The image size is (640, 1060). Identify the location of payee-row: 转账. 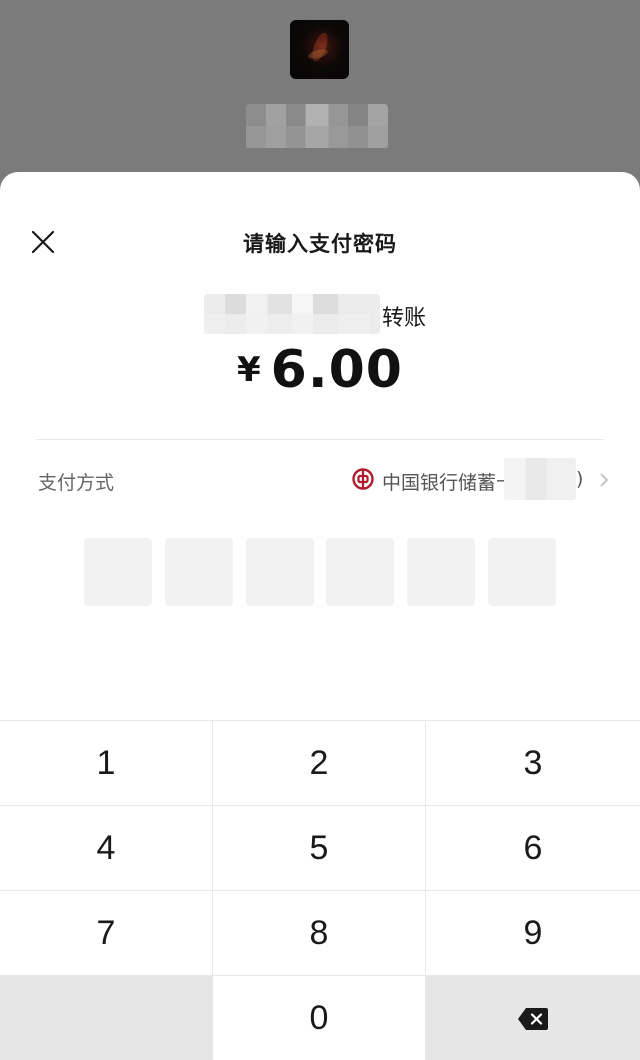
(324, 314).